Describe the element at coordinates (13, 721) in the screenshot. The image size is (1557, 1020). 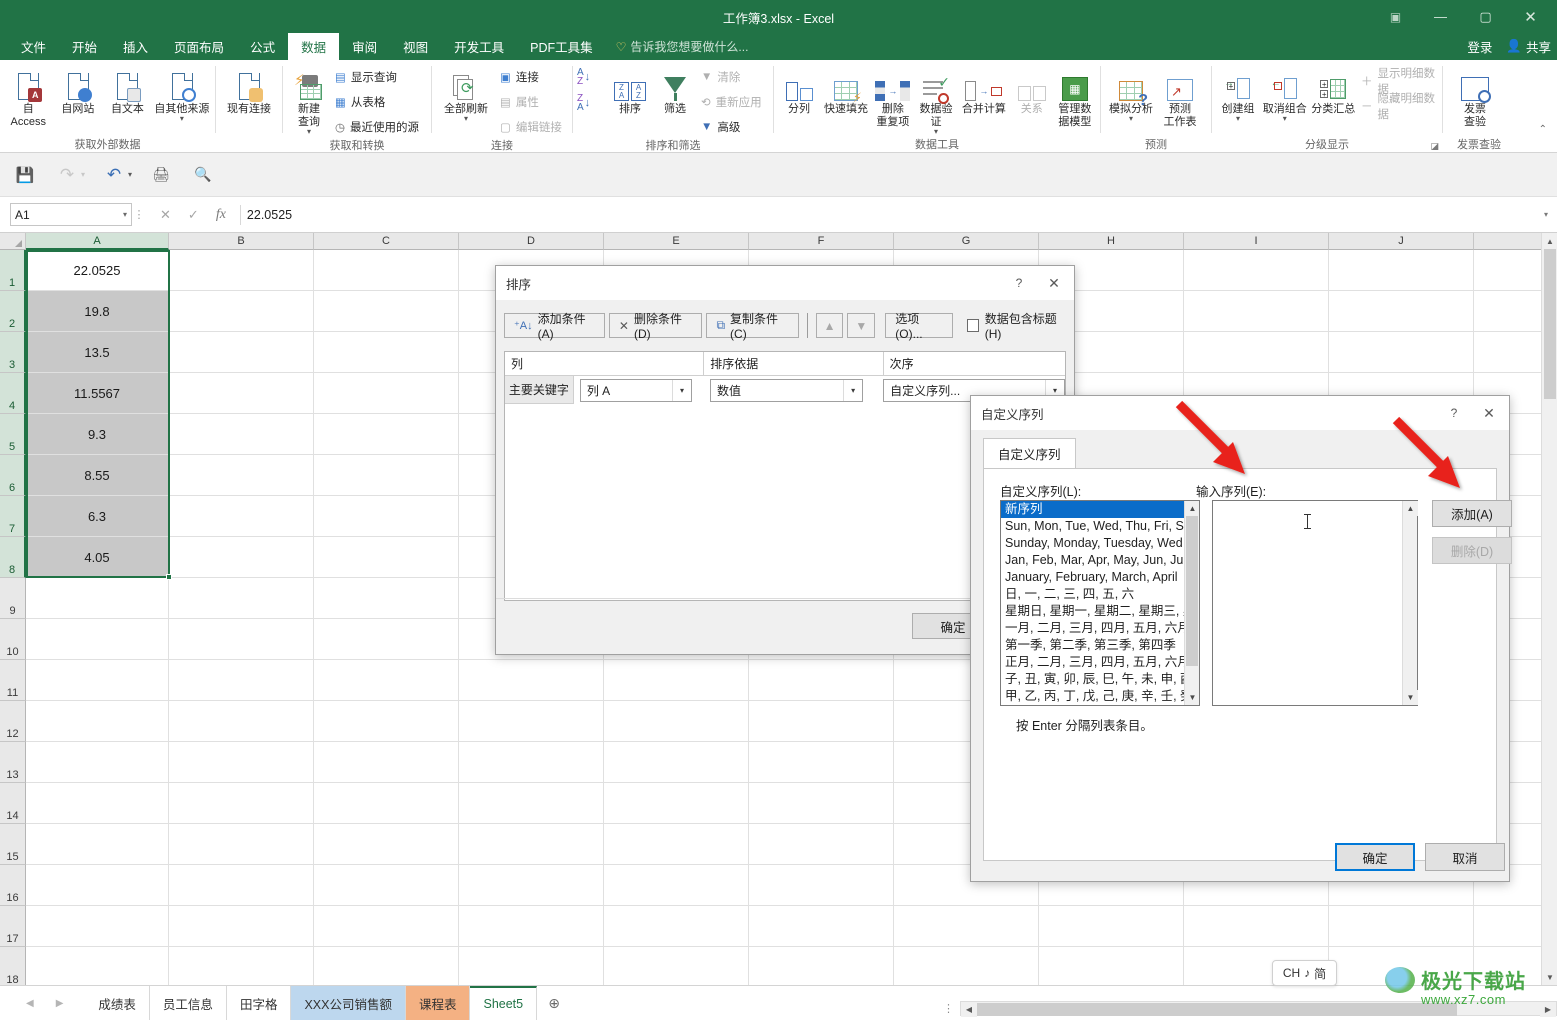
I see `row-header: 12` at that location.